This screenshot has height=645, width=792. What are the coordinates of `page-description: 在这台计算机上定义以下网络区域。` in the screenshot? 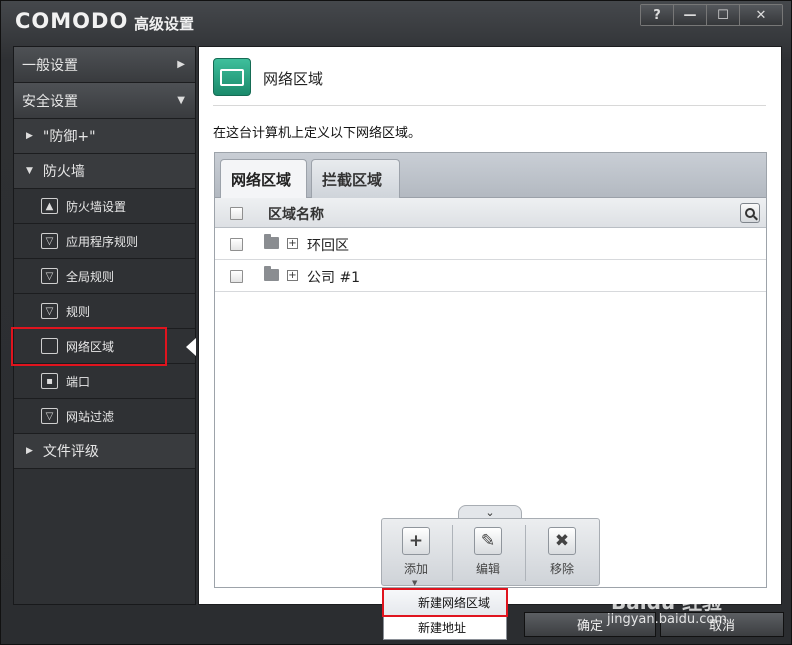 It's located at (317, 133).